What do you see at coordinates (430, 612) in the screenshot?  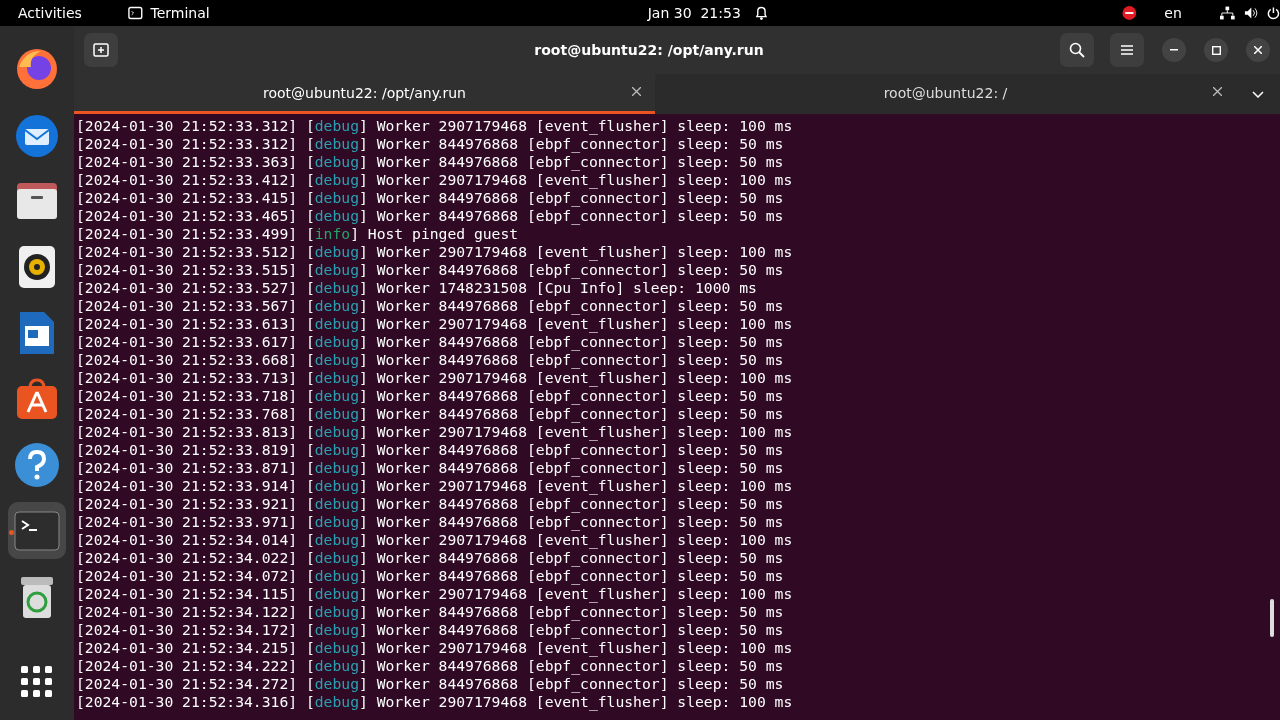 I see `log-line: [2024-01-30 21:52:34.122] [debug] Worker 844976868 [ebpf_connector] sleep: 50 ms` at bounding box center [430, 612].